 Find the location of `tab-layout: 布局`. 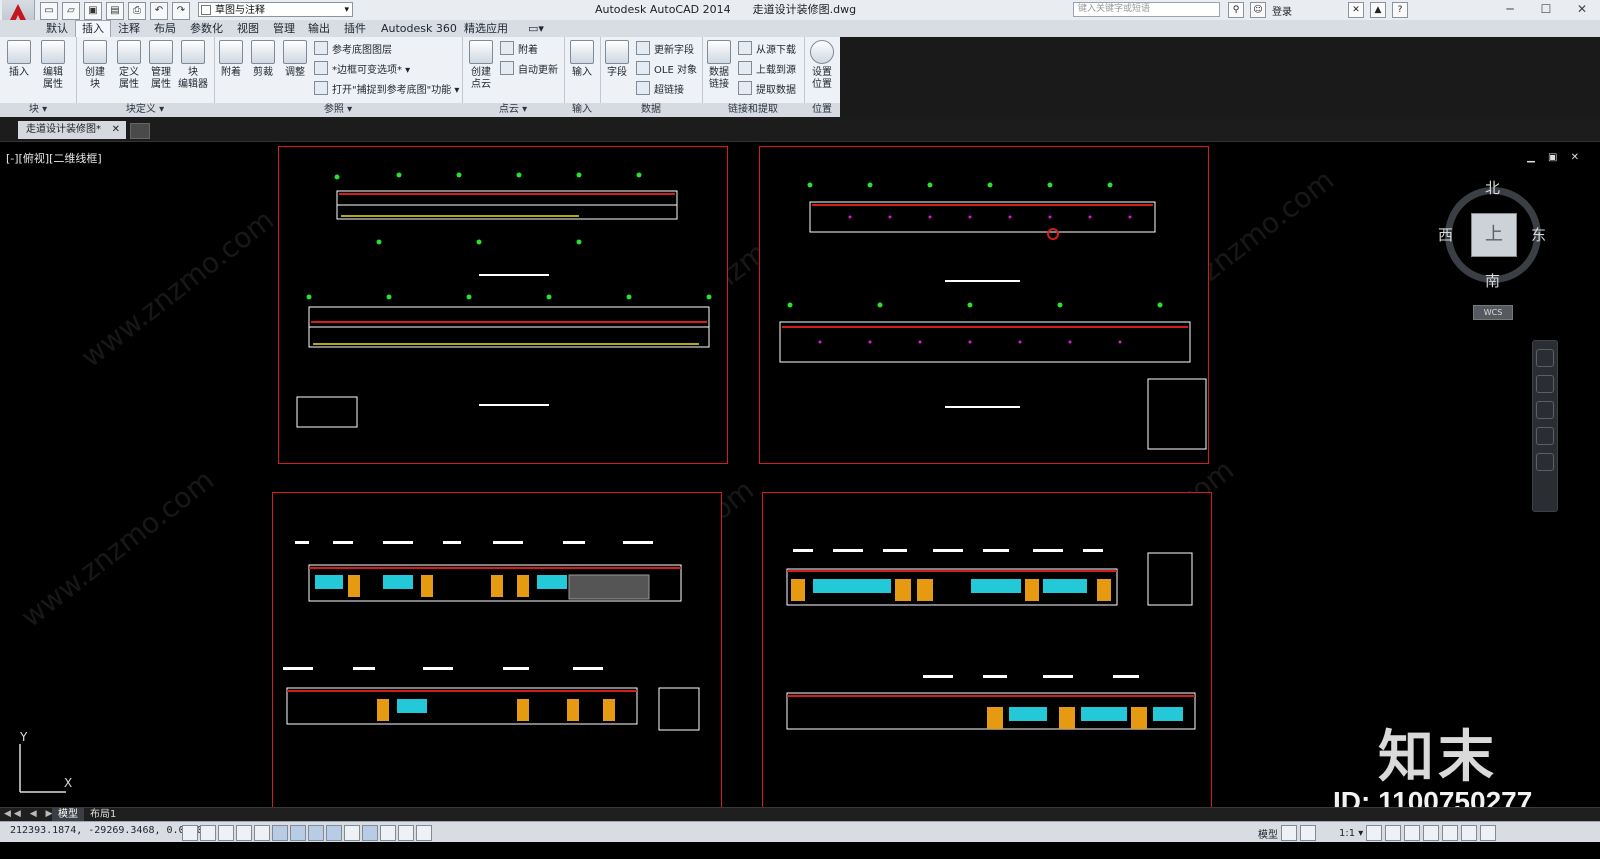

tab-layout: 布局 is located at coordinates (165, 28).